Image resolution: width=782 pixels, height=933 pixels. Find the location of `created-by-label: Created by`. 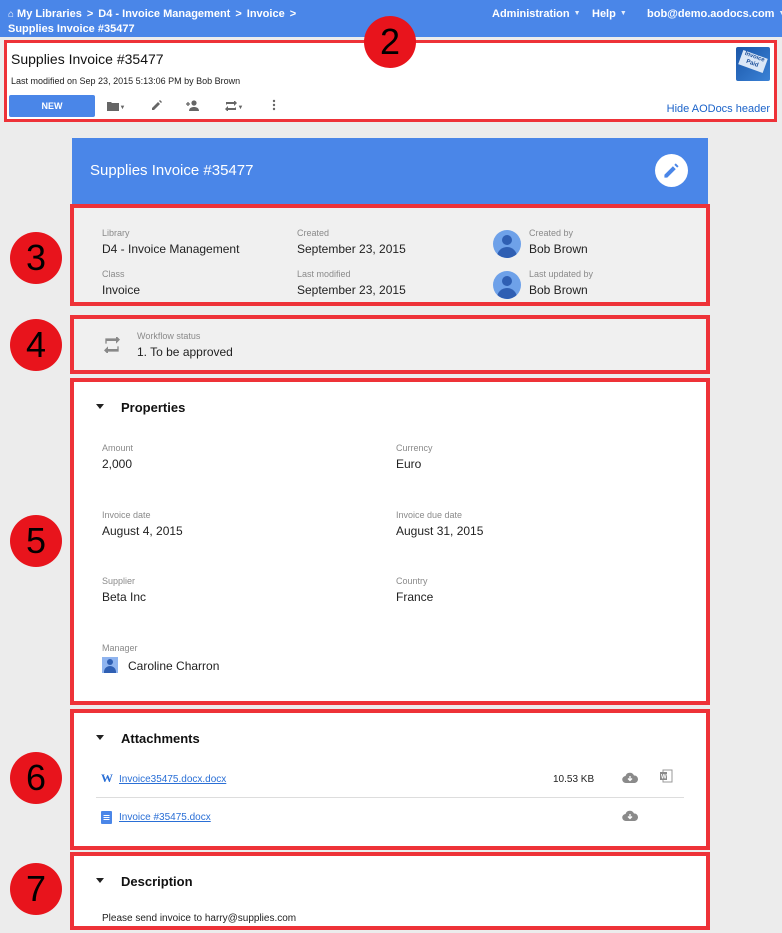

created-by-label: Created by is located at coordinates (551, 233).